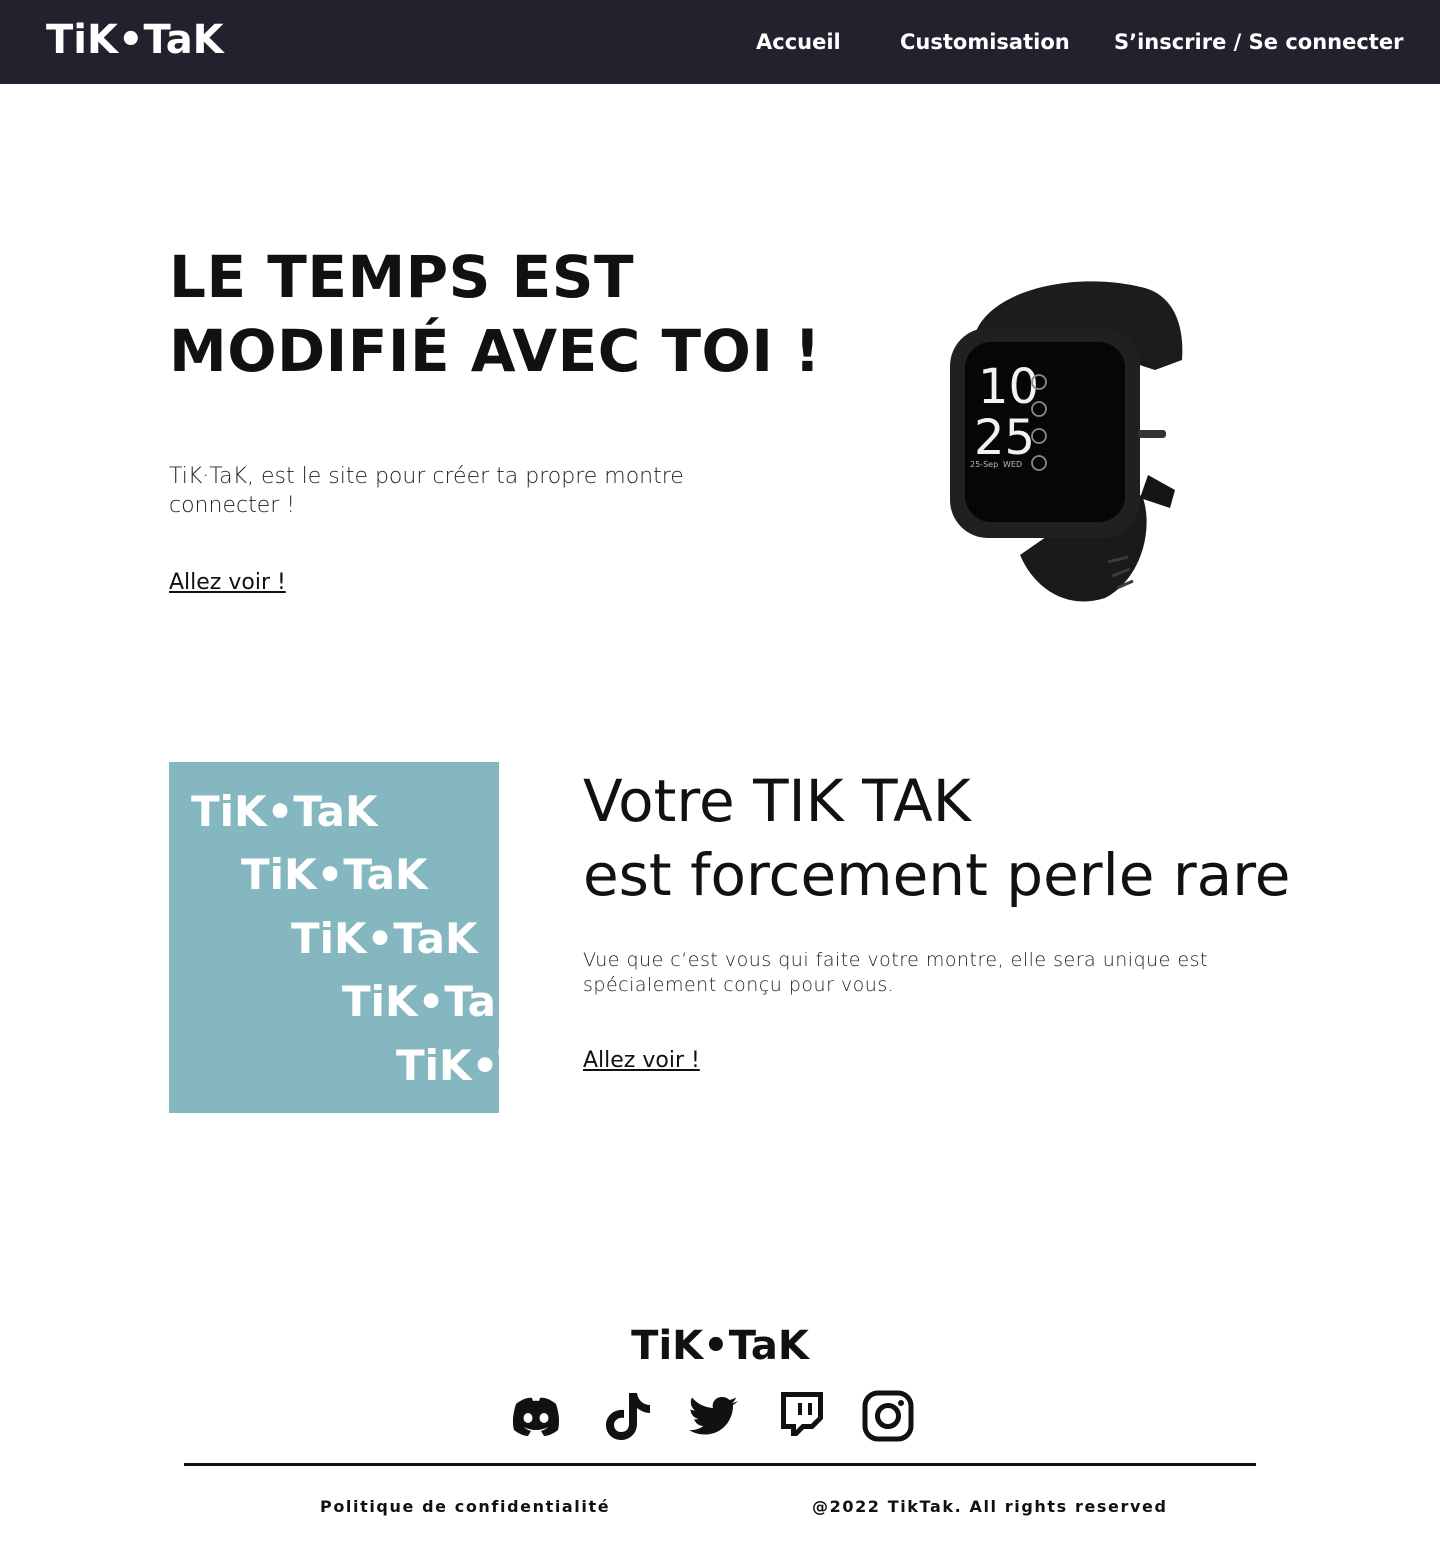 This screenshot has height=1550, width=1440. I want to click on section-title-line-2: est forcement perle rare, so click(937, 875).